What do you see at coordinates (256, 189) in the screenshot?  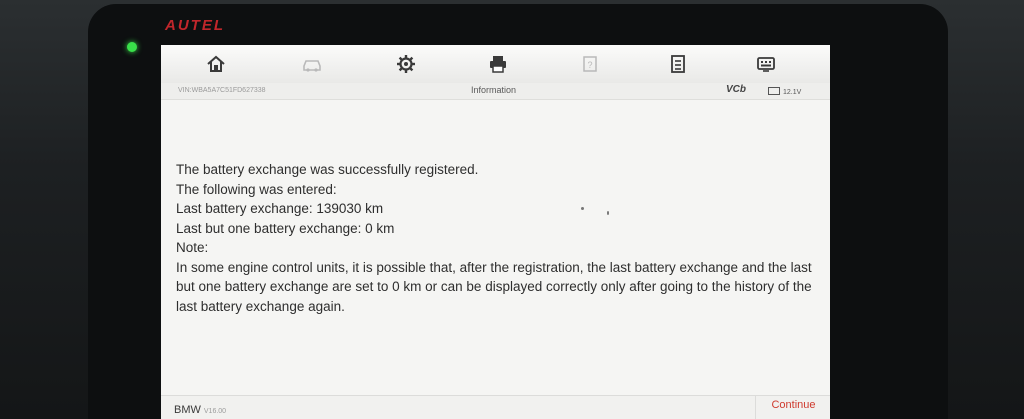 I see `message-line: The following was entered:` at bounding box center [256, 189].